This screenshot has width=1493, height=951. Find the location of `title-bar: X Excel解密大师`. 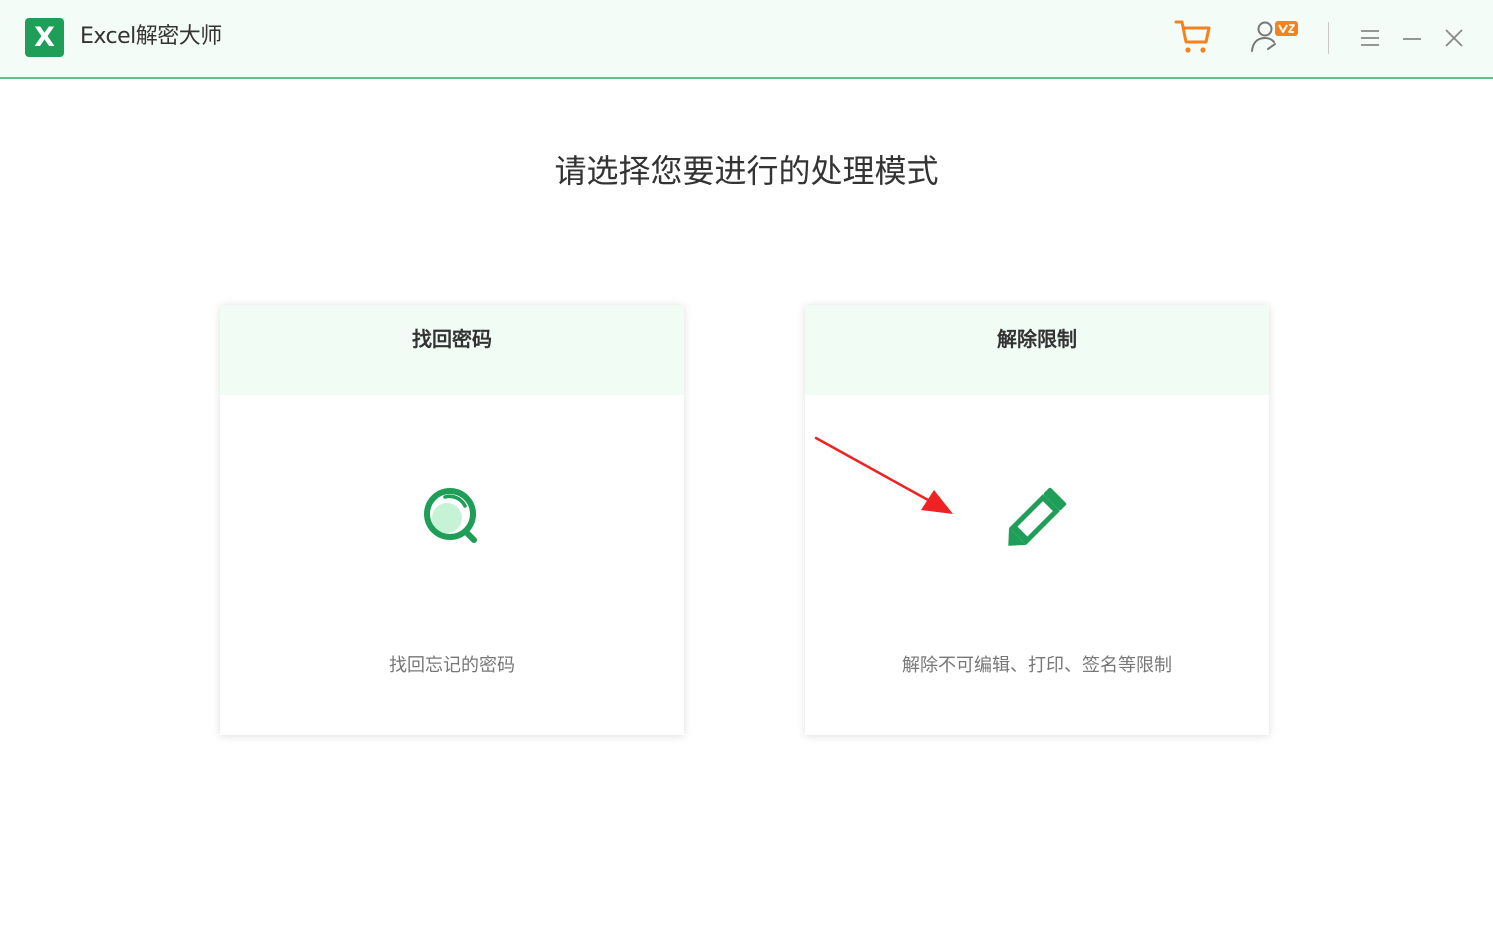

title-bar: X Excel解密大师 is located at coordinates (746, 39).